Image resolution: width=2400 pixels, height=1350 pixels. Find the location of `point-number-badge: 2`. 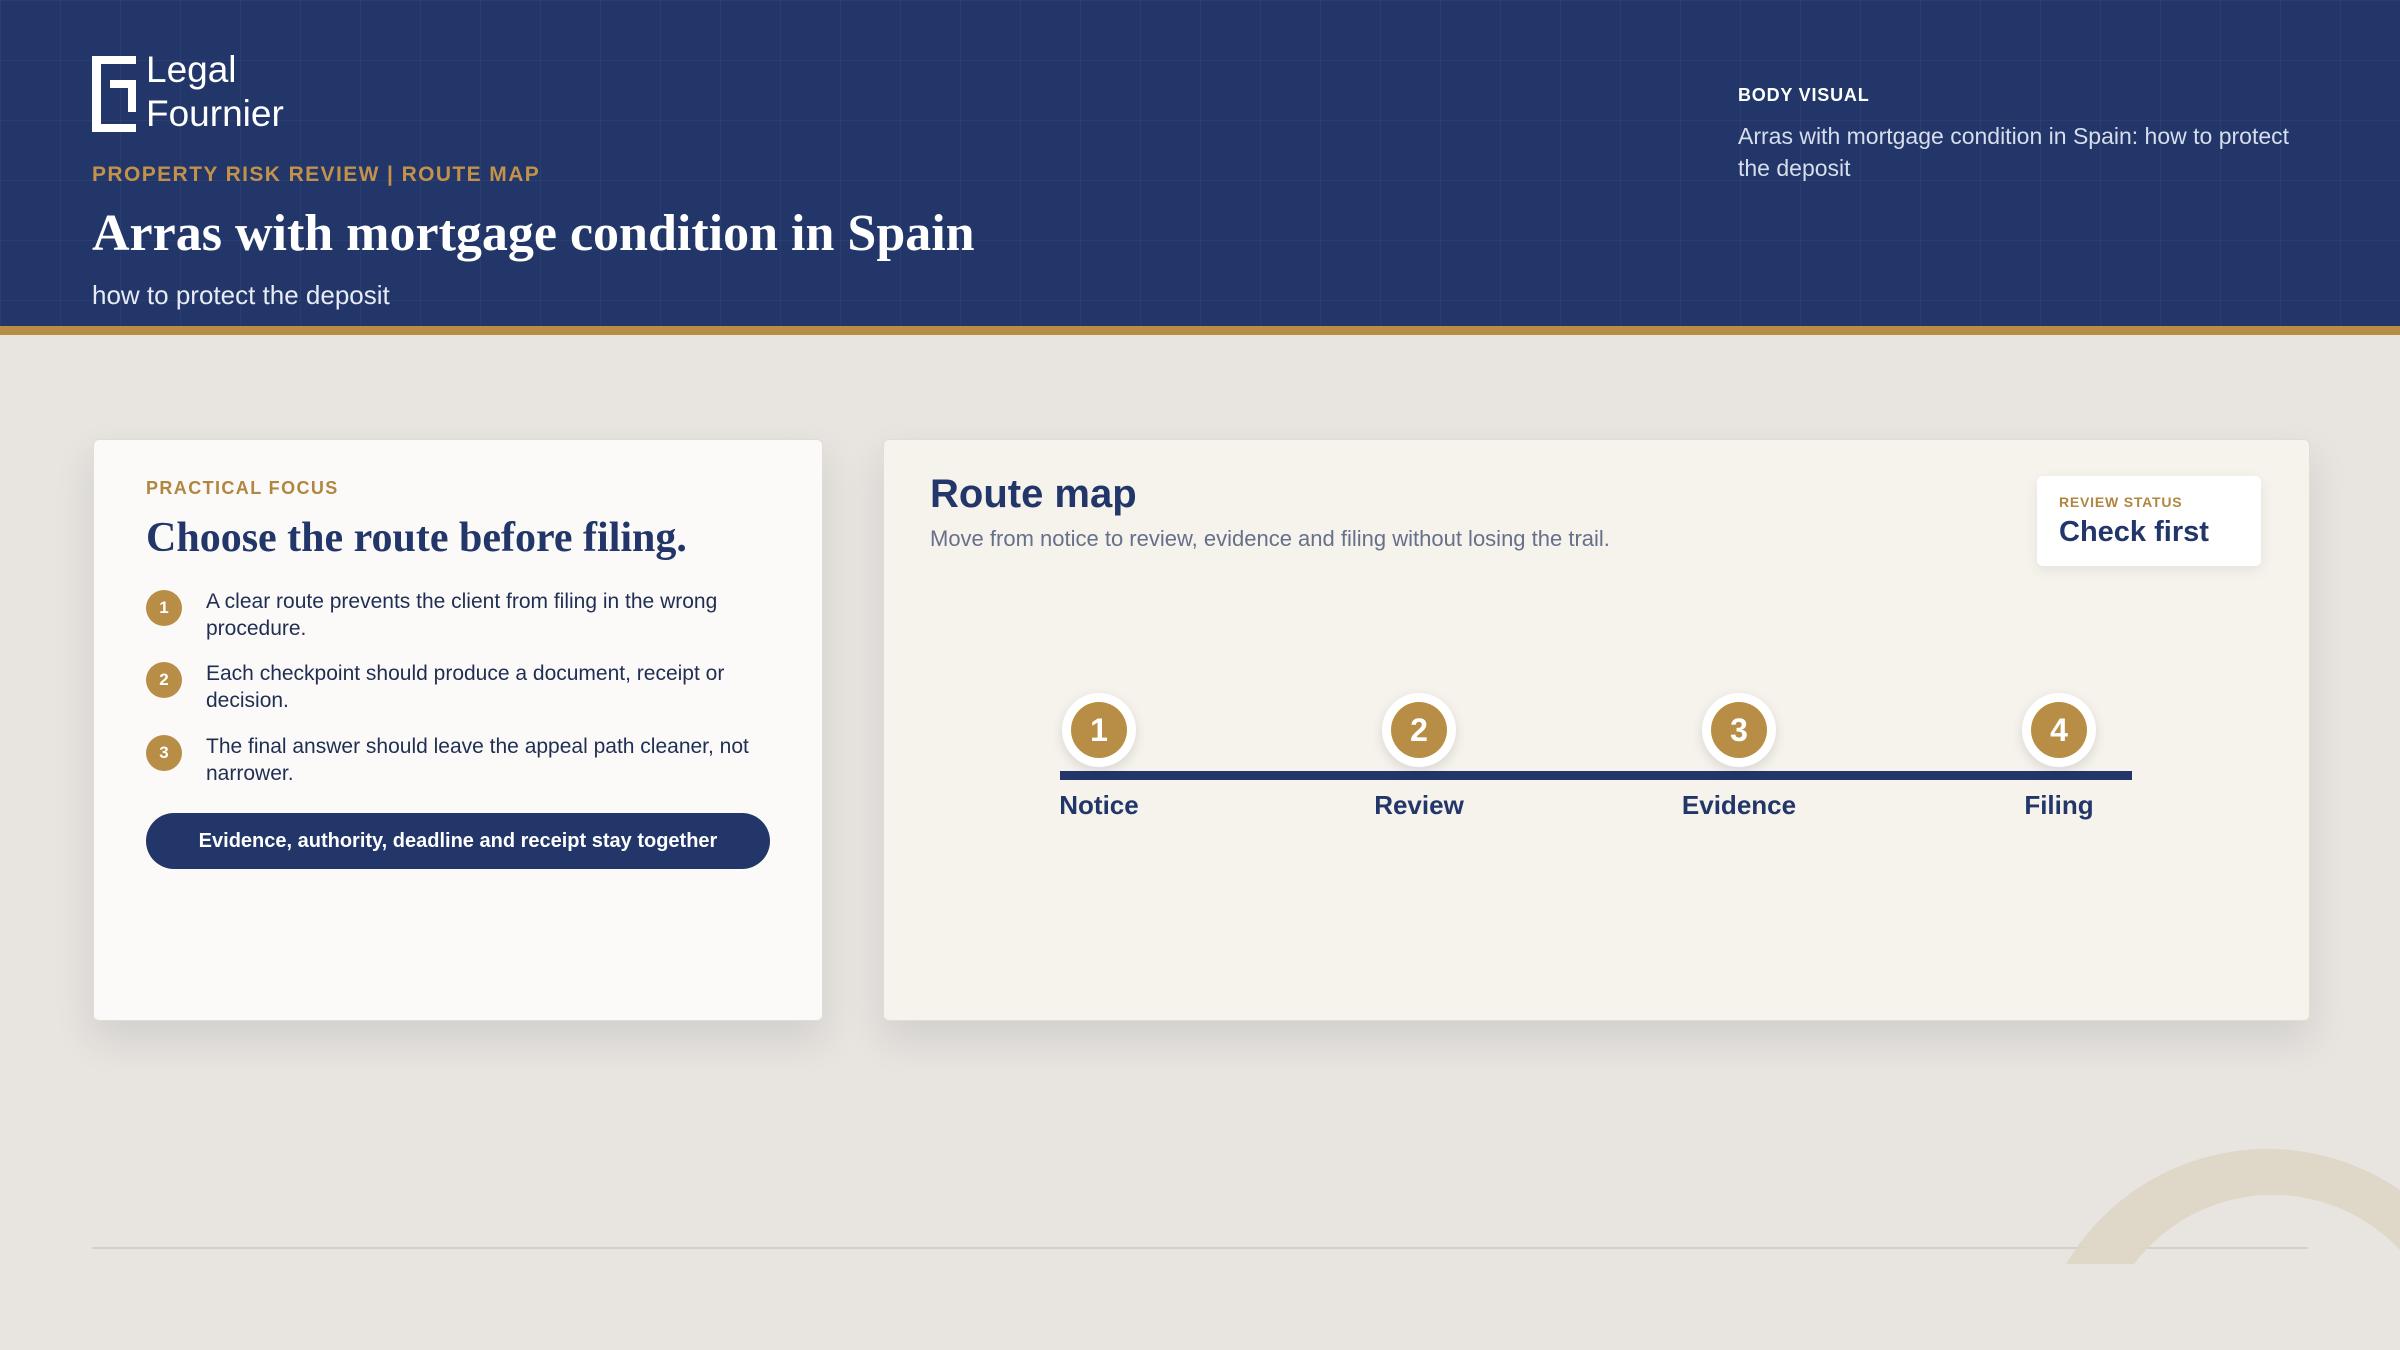

point-number-badge: 2 is located at coordinates (164, 680).